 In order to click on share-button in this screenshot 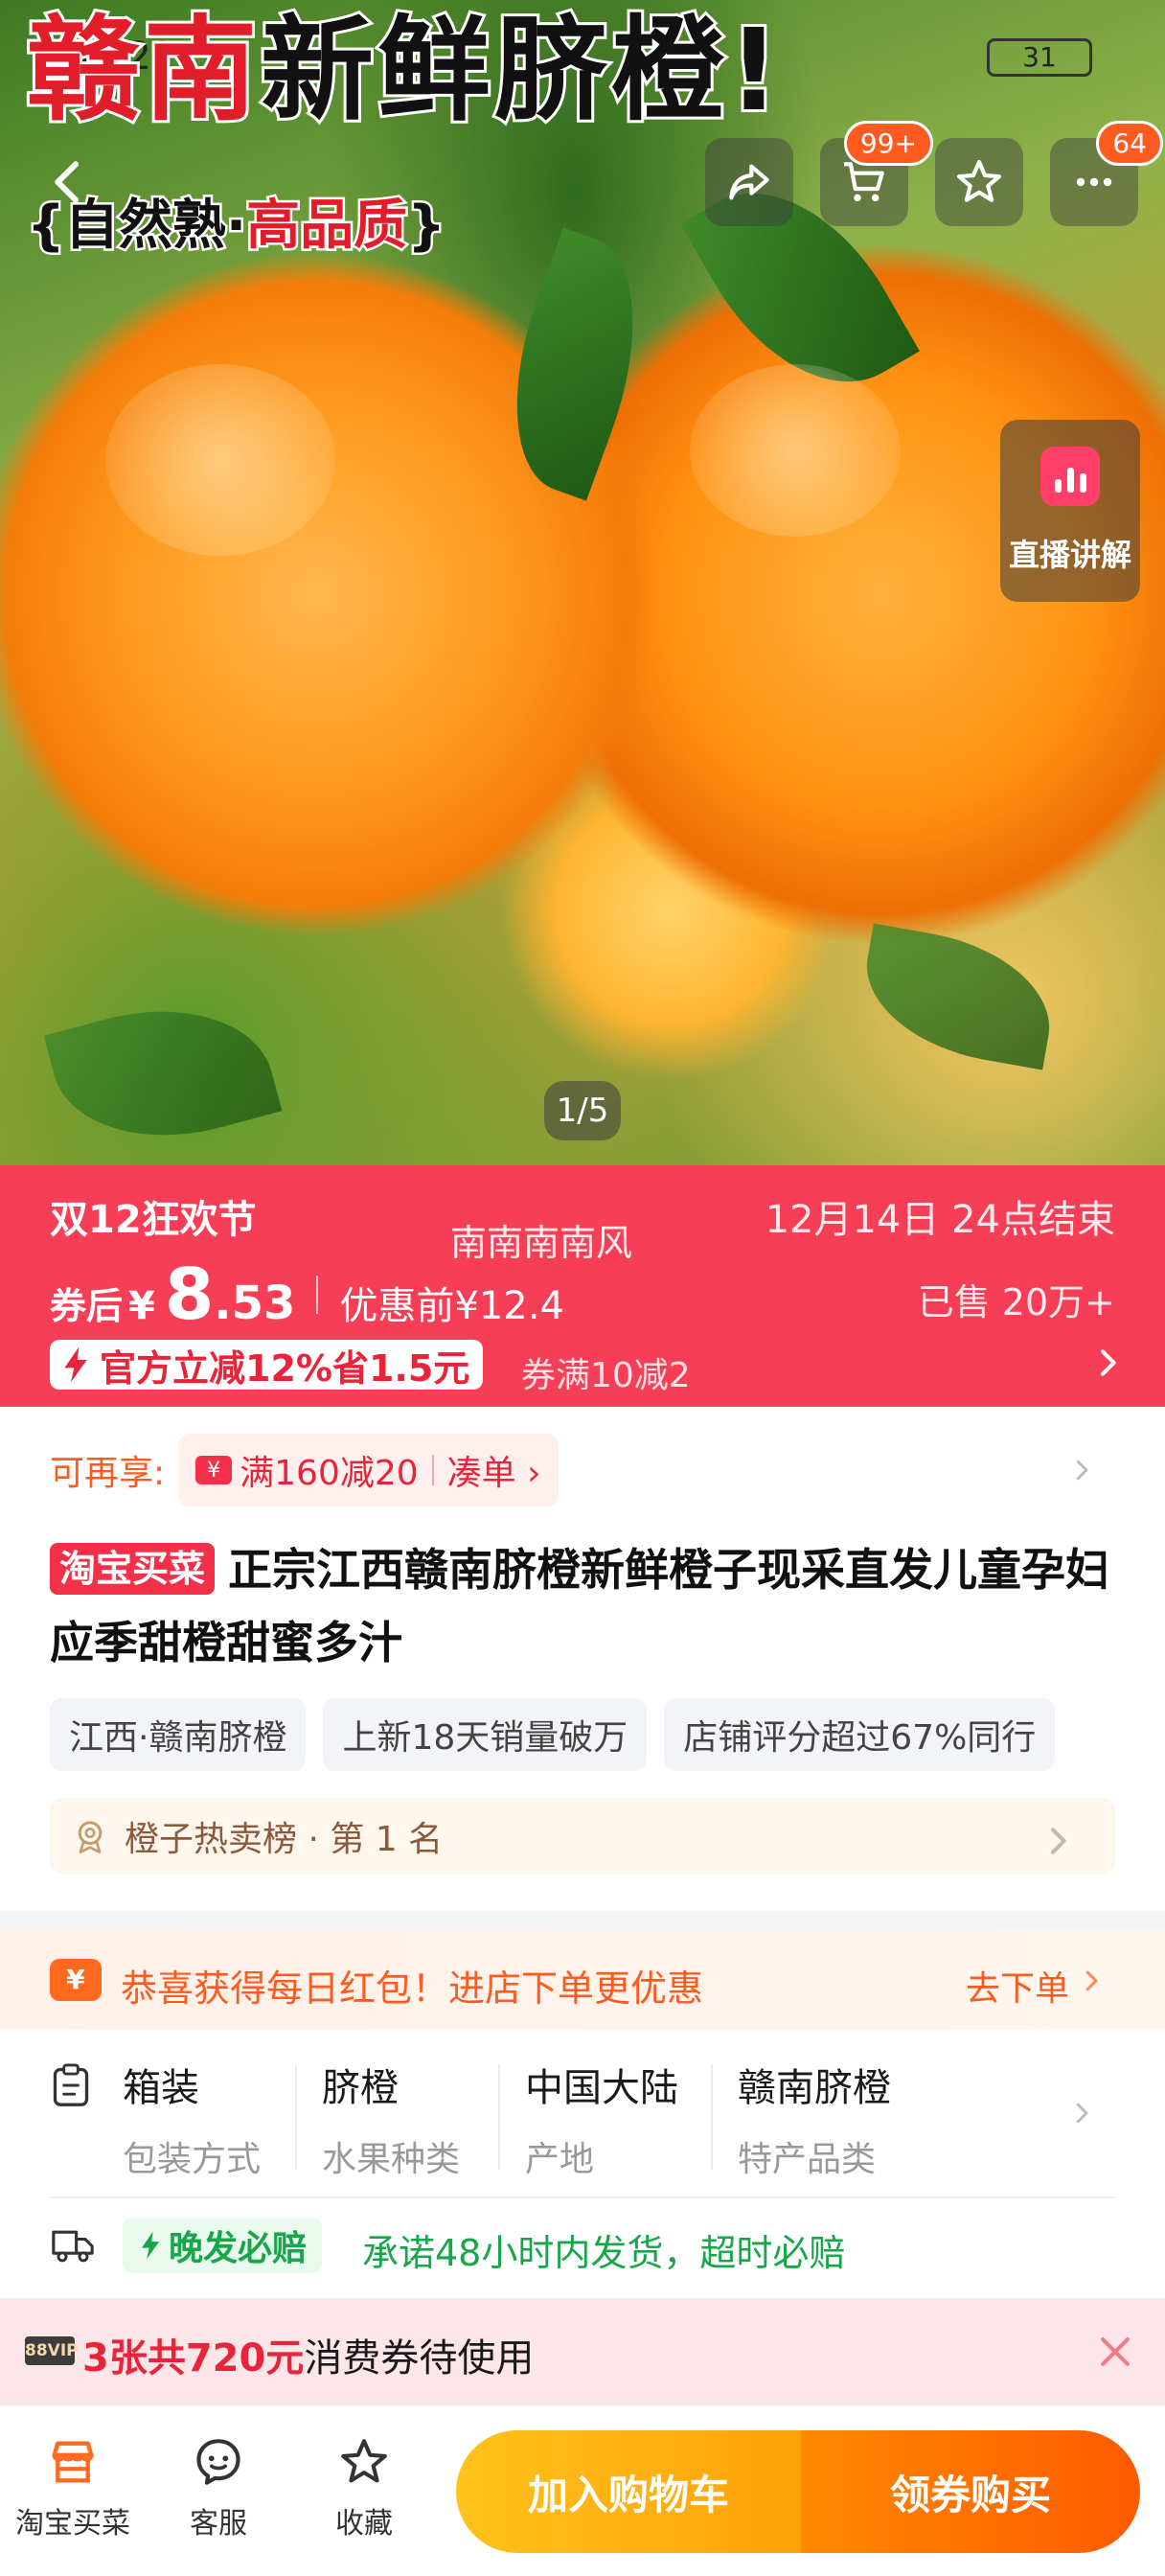, I will do `click(749, 182)`.